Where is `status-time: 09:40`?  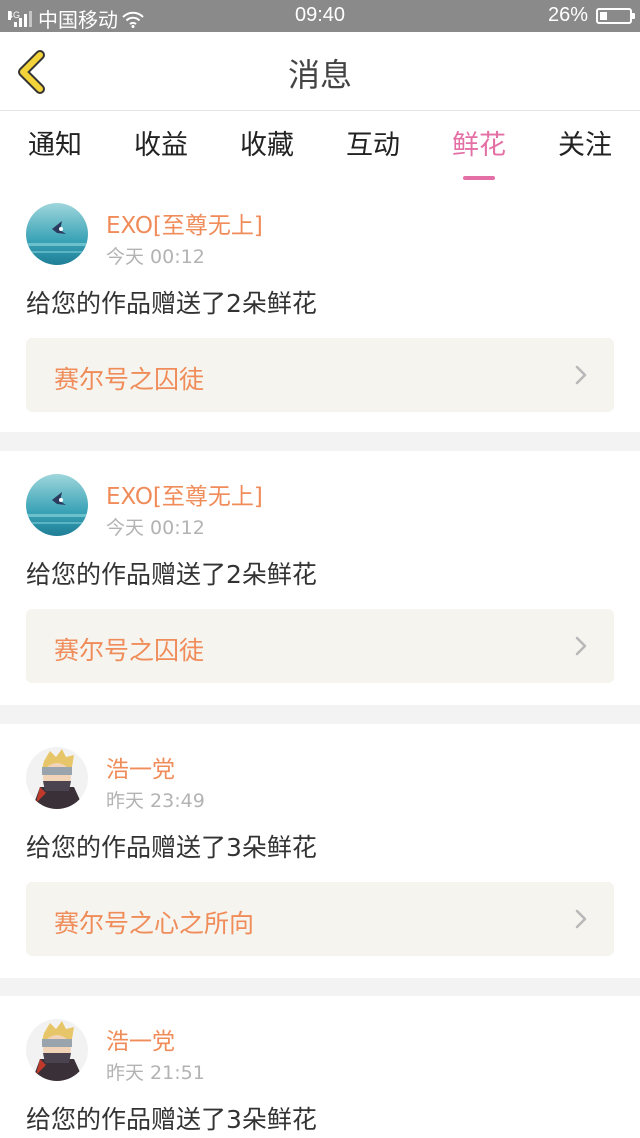
status-time: 09:40 is located at coordinates (320, 15).